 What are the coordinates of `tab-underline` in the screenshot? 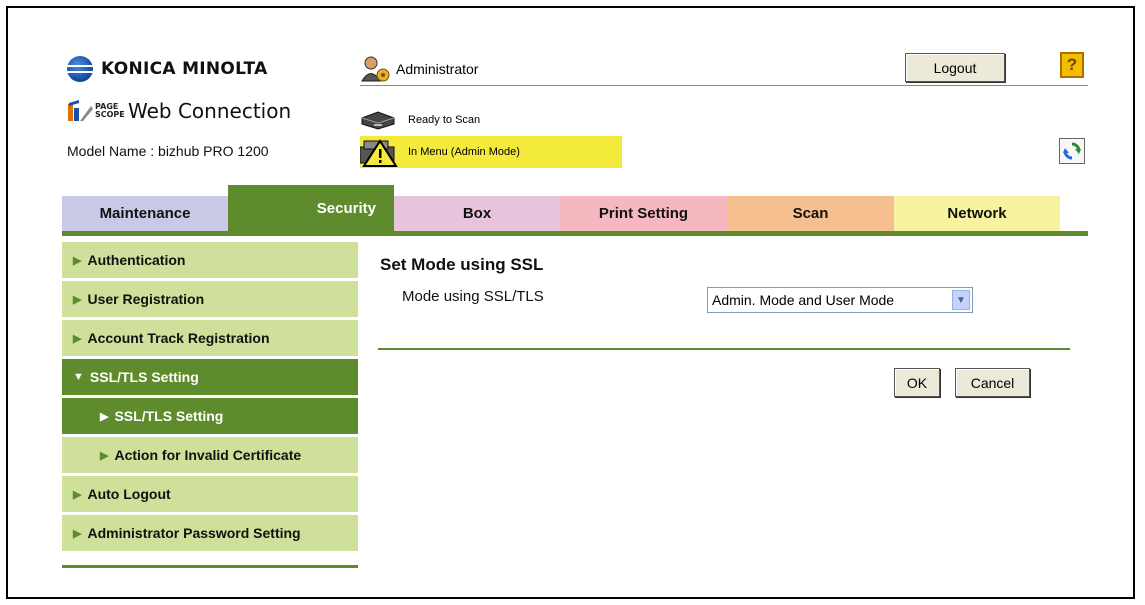 It's located at (575, 233).